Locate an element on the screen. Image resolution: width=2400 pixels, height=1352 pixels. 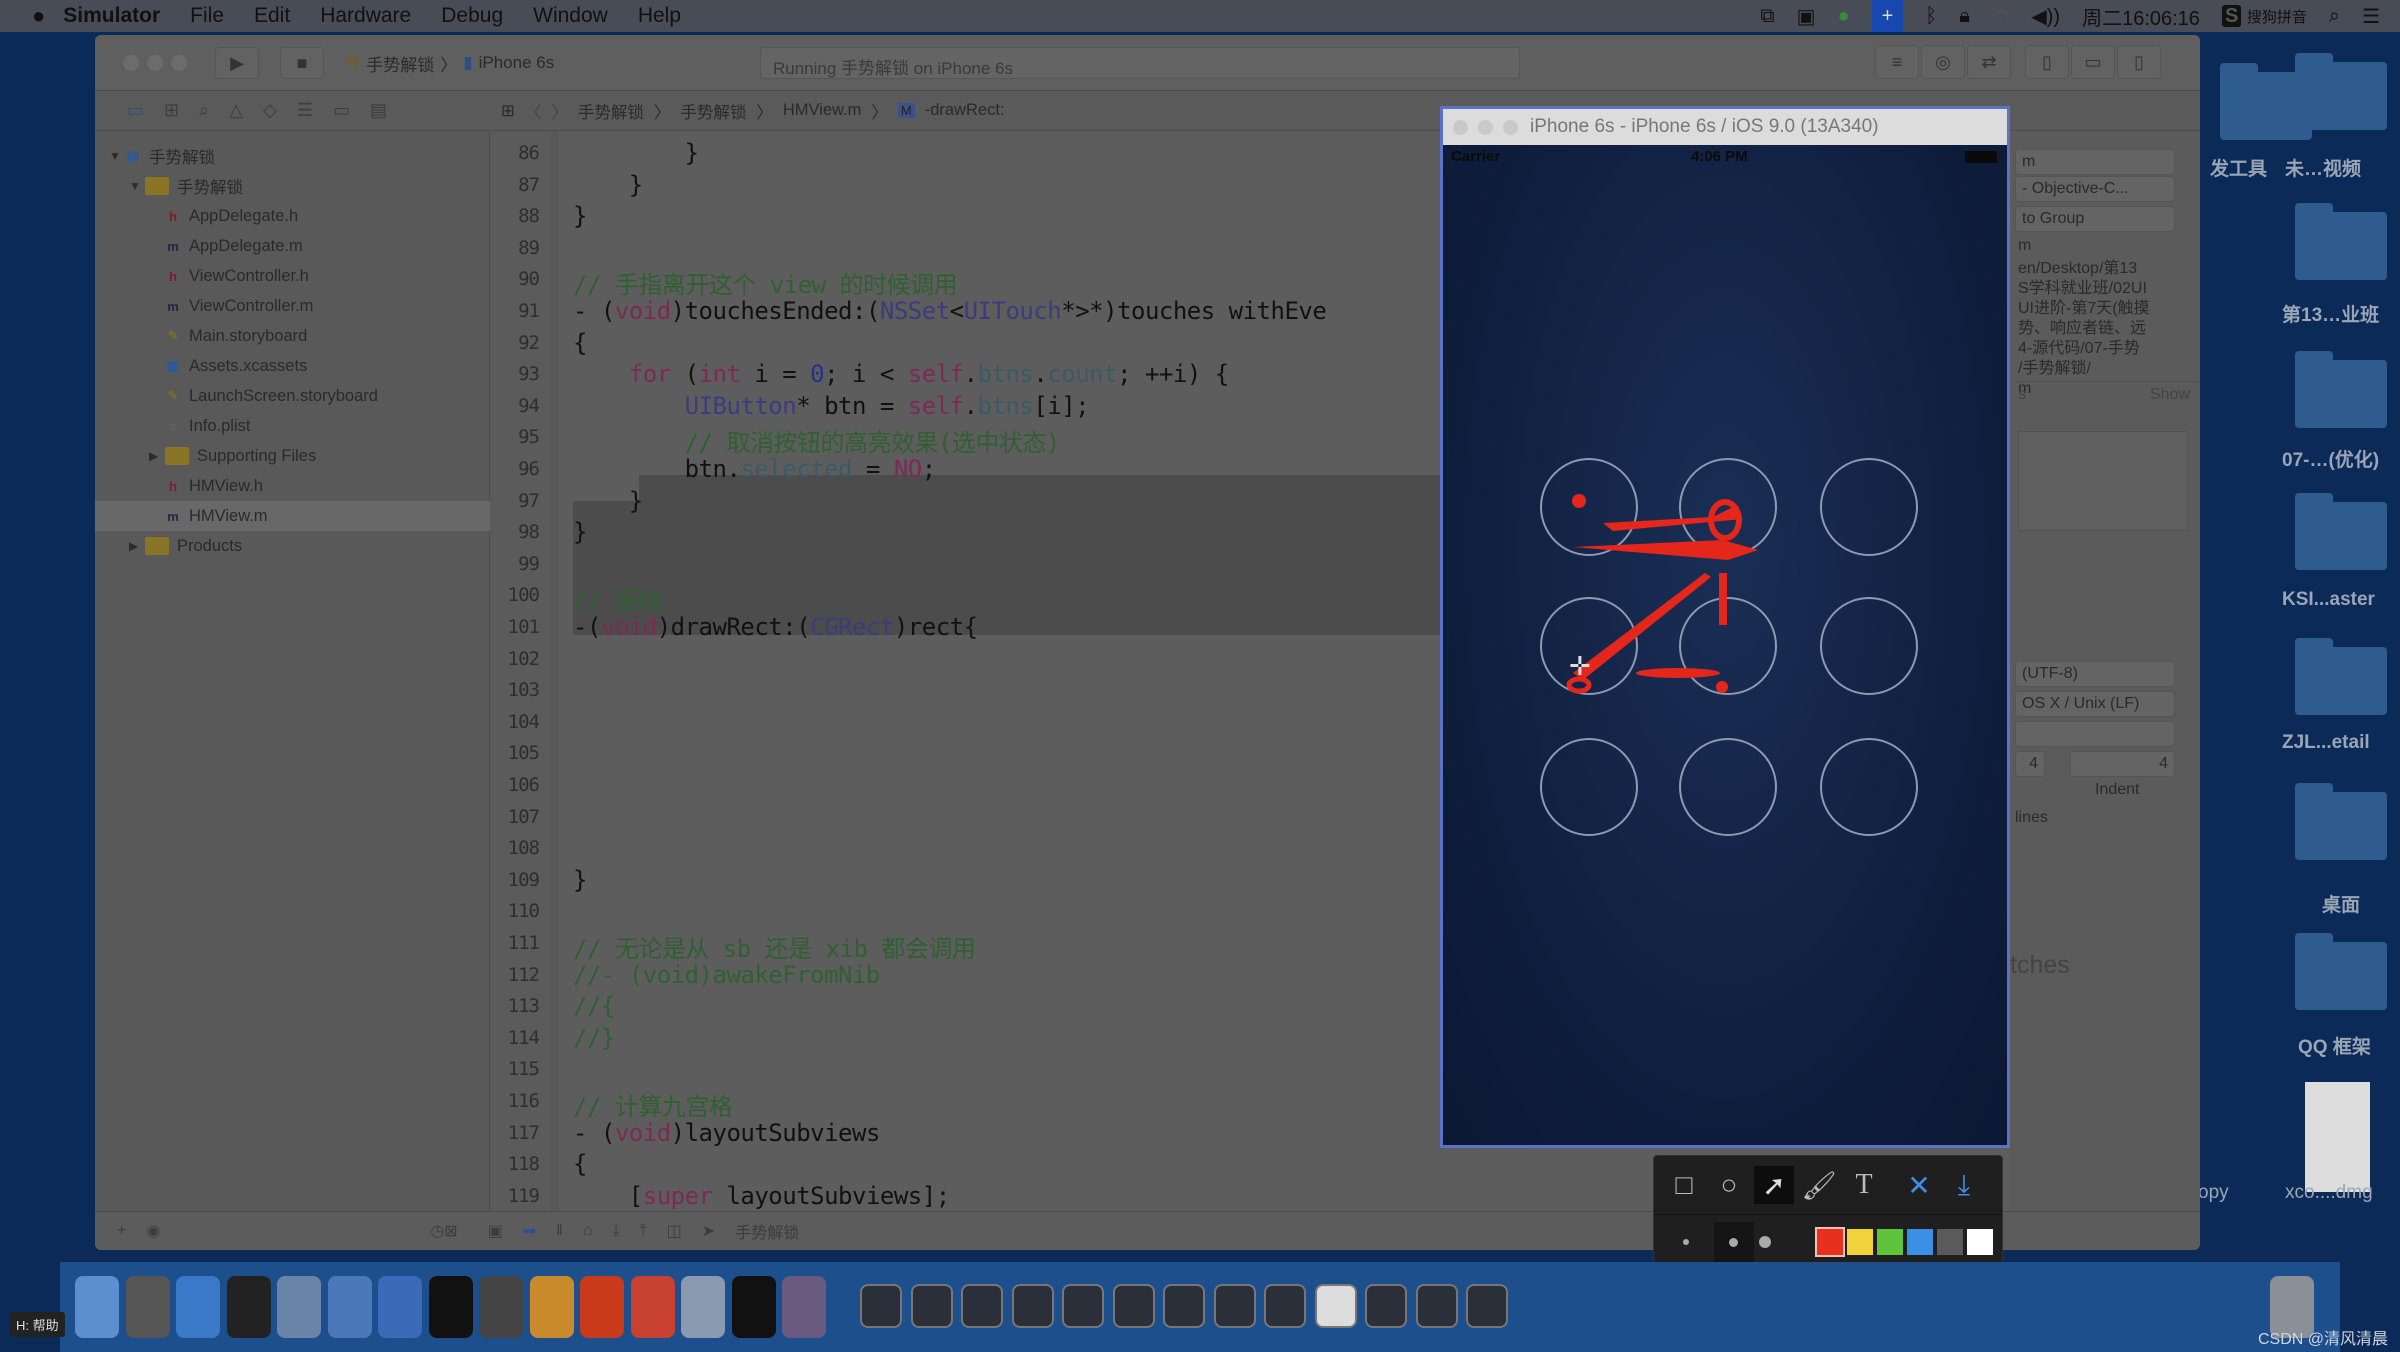
desktop-label: 未…视频 is located at coordinates (2323, 167).